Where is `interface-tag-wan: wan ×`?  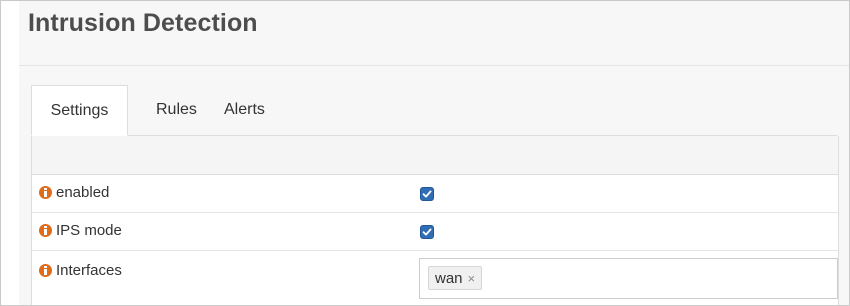 interface-tag-wan: wan × is located at coordinates (455, 278).